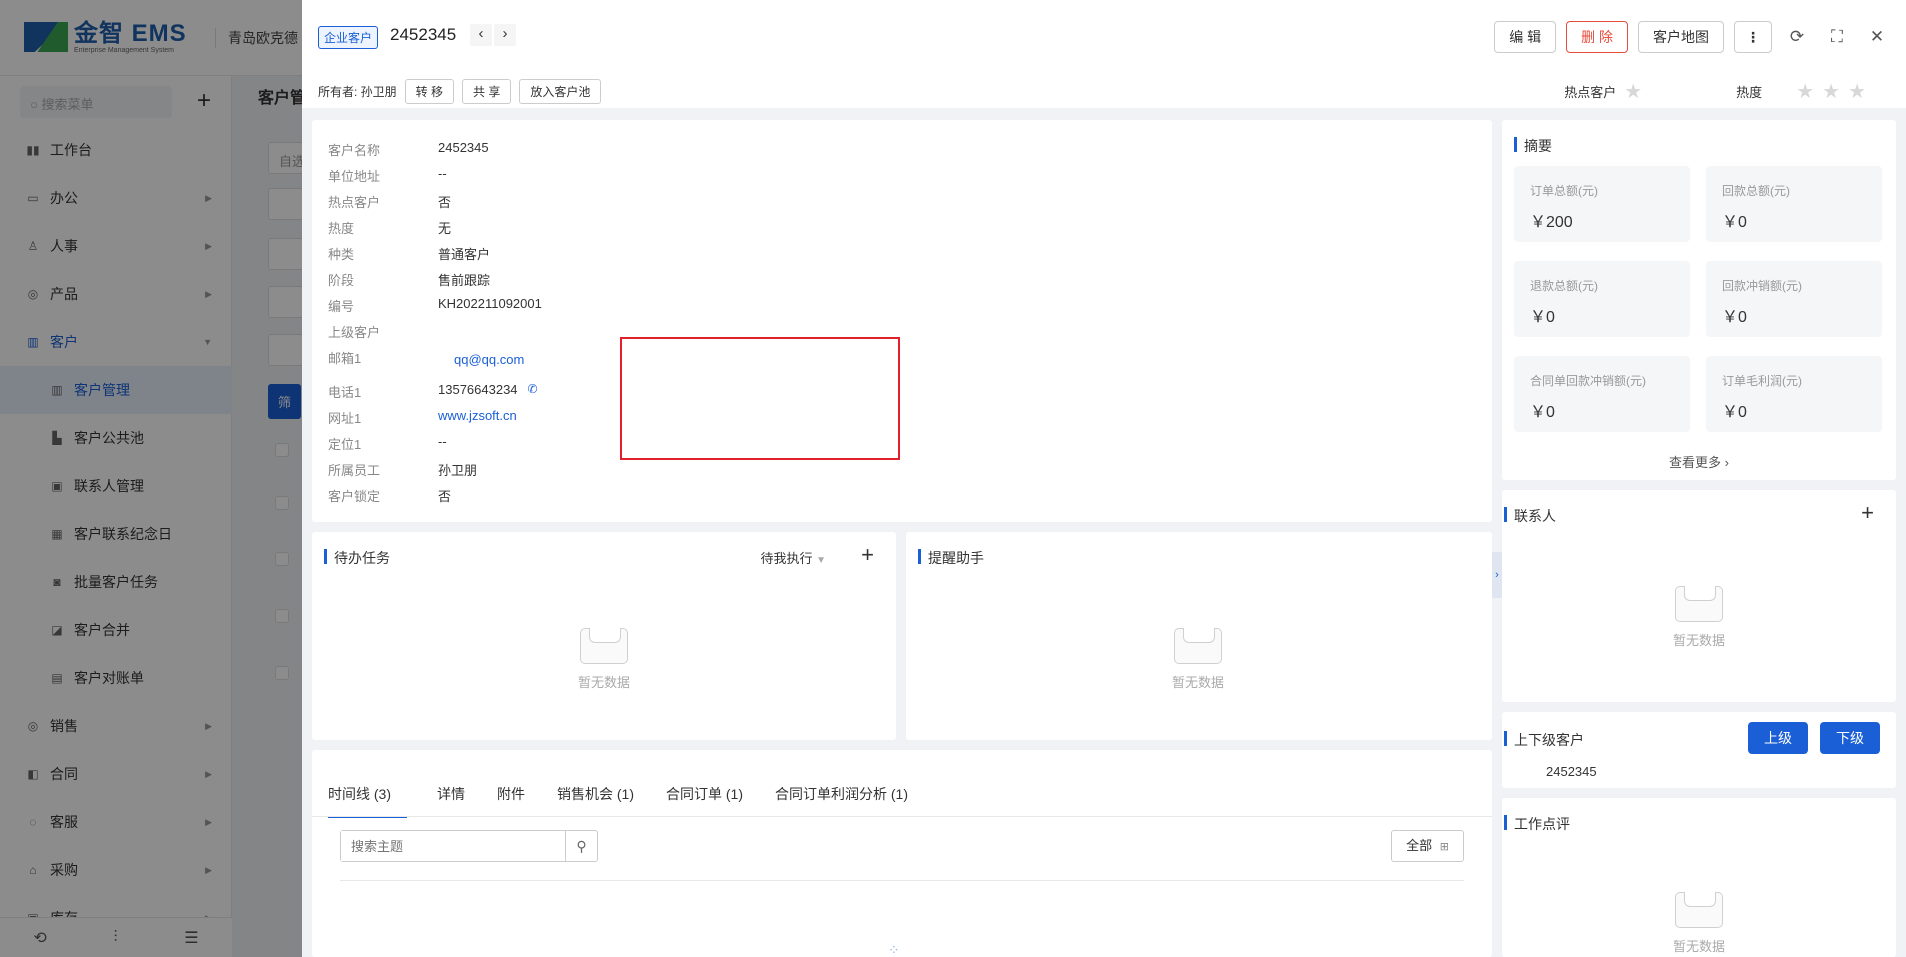 The width and height of the screenshot is (1906, 957). Describe the element at coordinates (357, 92) in the screenshot. I see `owner-label: 所有者: 孙卫朋` at that location.